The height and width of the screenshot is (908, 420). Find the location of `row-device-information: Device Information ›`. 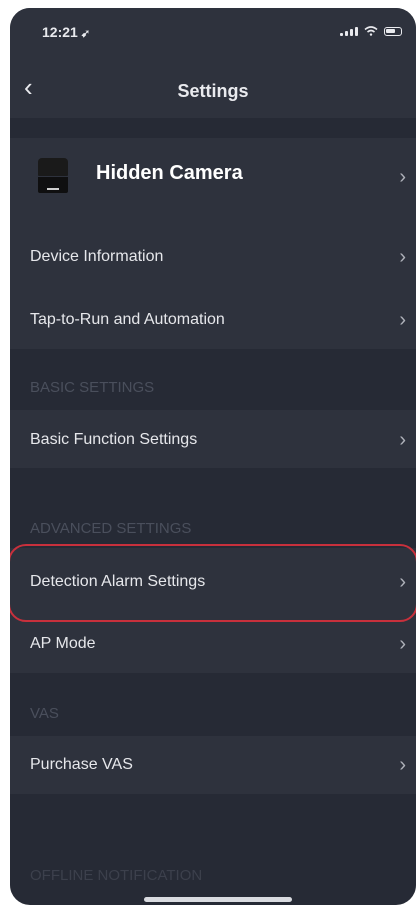

row-device-information: Device Information › is located at coordinates (213, 256).